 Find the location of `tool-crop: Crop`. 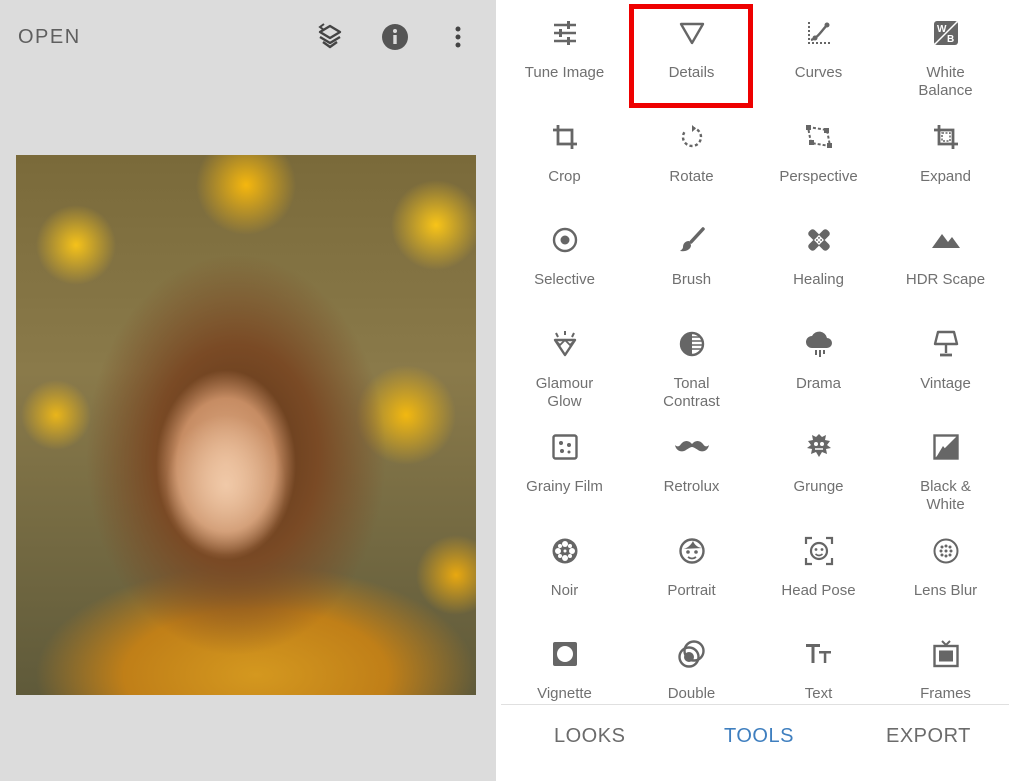

tool-crop: Crop is located at coordinates (564, 156).